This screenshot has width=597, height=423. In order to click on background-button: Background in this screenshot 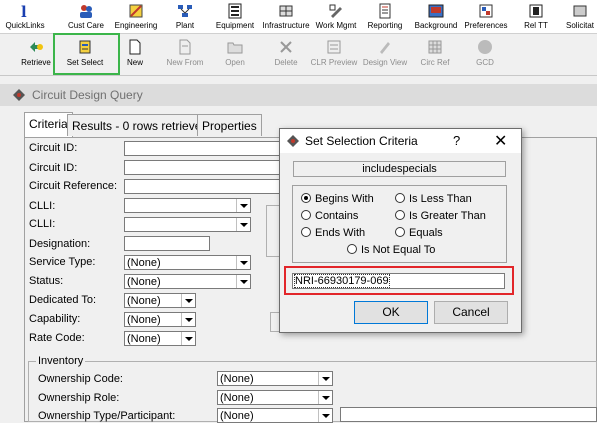, I will do `click(436, 17)`.